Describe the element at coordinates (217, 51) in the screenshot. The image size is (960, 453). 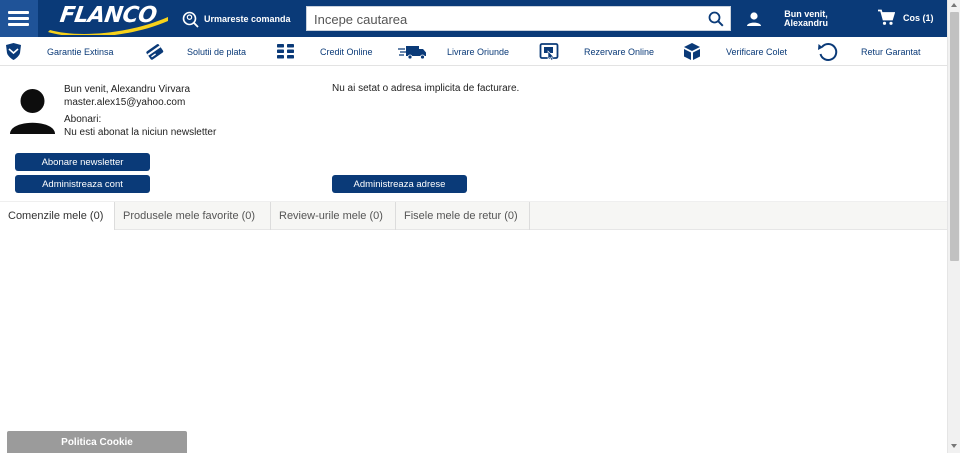
I see `nav-label: Solutii de plata` at that location.